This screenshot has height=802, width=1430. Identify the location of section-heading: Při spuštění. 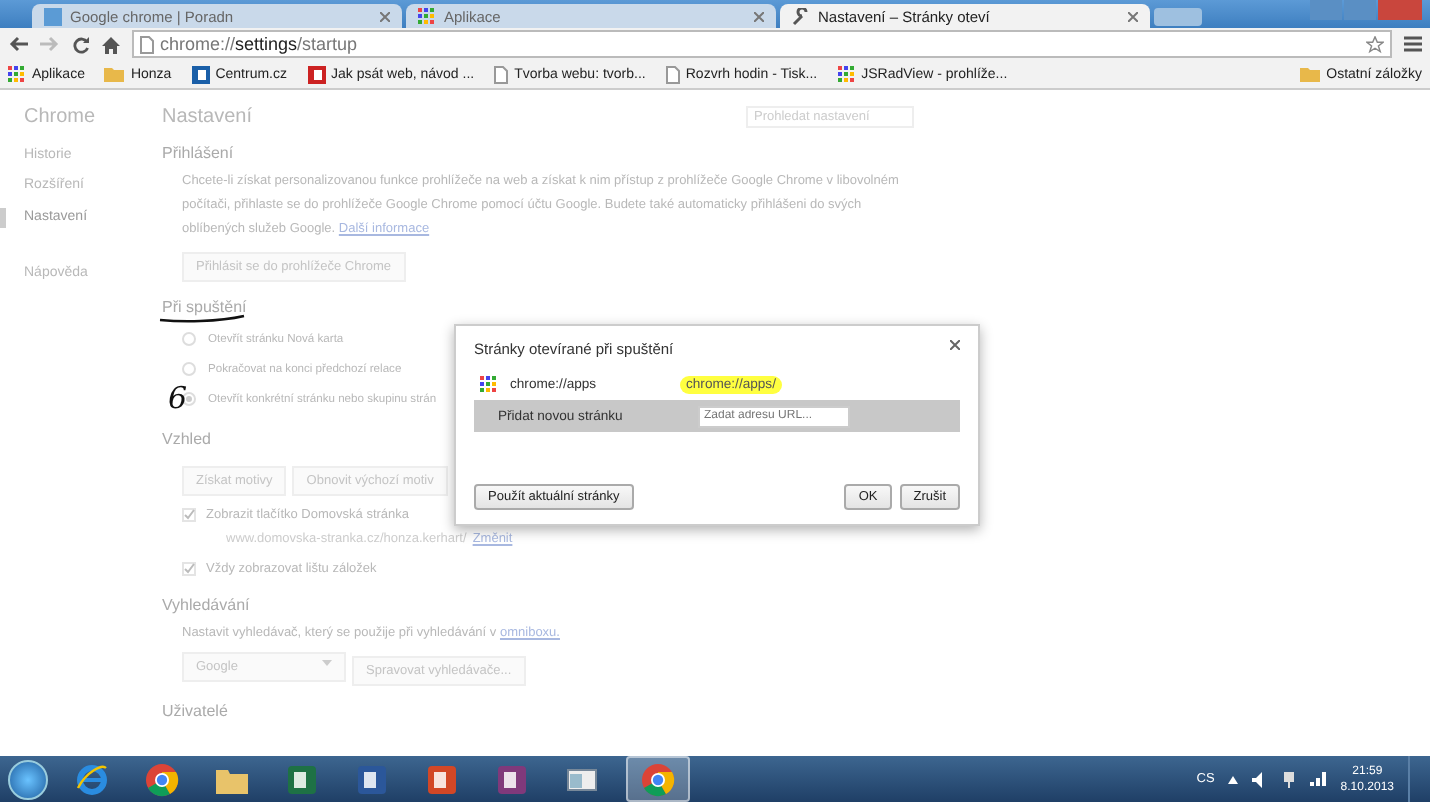
(204, 307).